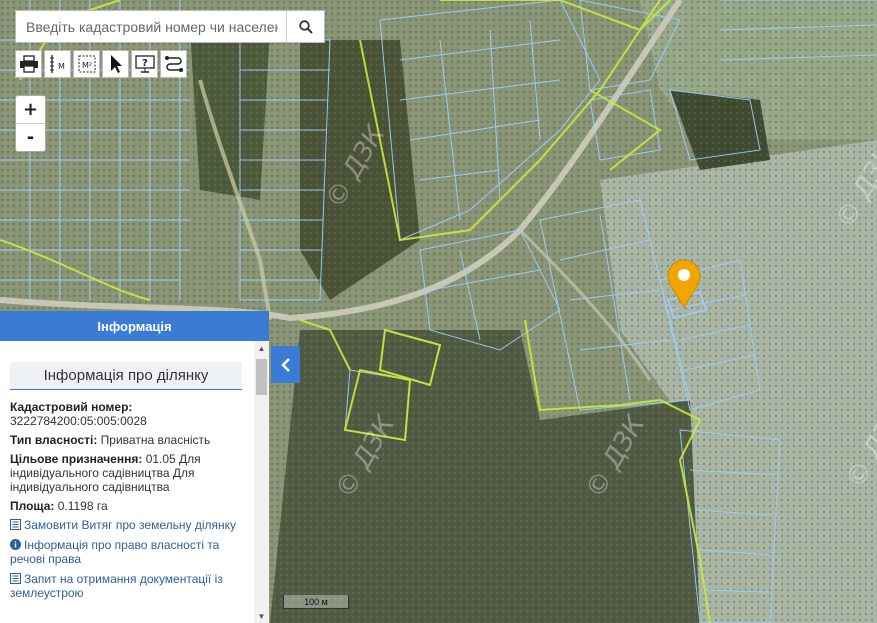 The width and height of the screenshot is (877, 623). Describe the element at coordinates (155, 440) in the screenshot. I see `ownership-value: Приватна власність` at that location.